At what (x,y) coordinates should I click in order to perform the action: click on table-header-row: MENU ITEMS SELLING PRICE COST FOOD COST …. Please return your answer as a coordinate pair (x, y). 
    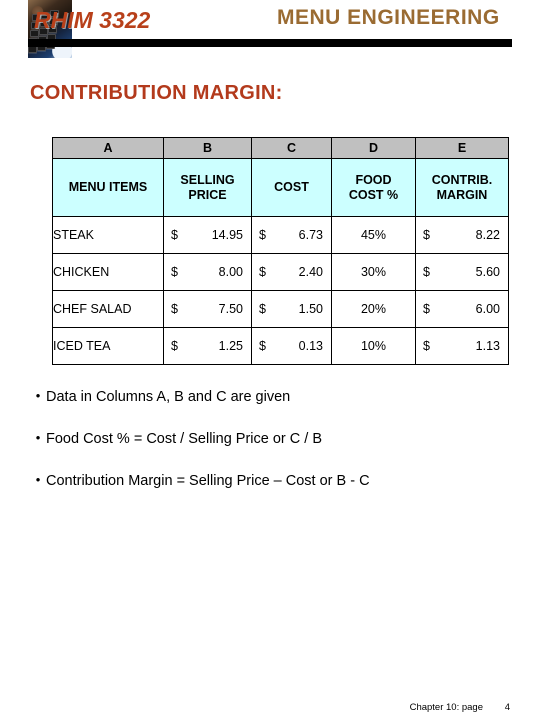
    Looking at the image, I should click on (280, 187).